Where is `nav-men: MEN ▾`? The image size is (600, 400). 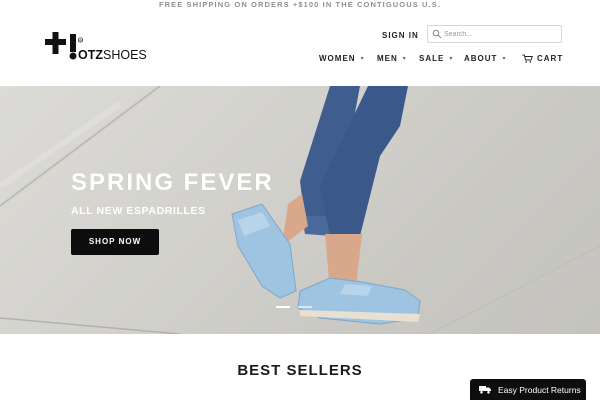
nav-men: MEN ▾ is located at coordinates (392, 58).